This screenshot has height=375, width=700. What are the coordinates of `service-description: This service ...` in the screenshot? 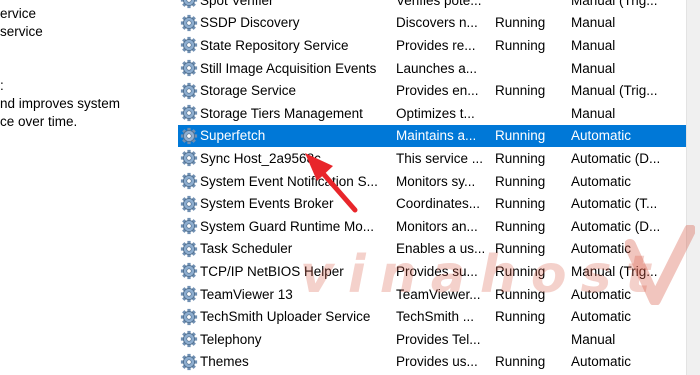 It's located at (440, 158).